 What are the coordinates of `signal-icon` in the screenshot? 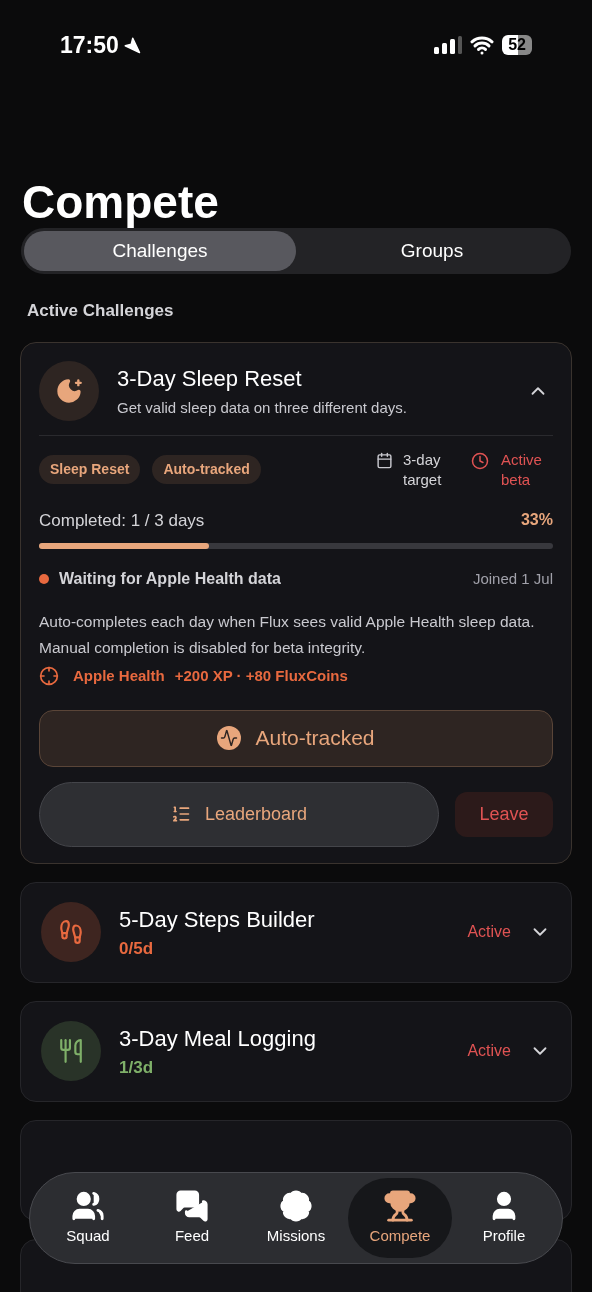 It's located at (448, 45).